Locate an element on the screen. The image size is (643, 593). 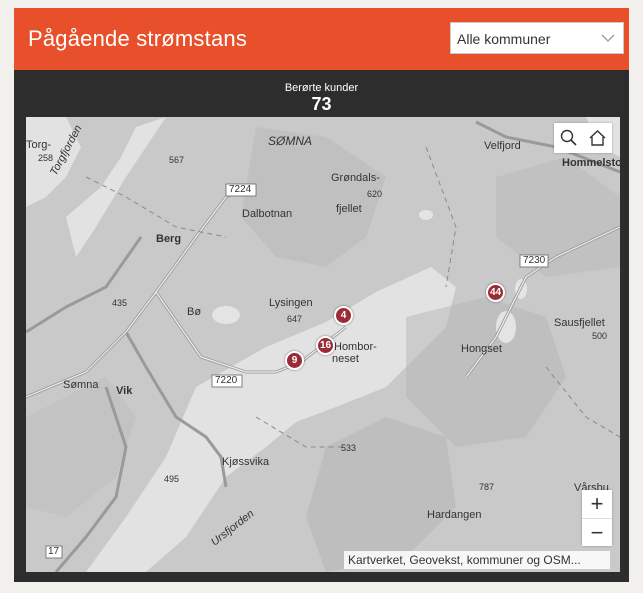
road-label-7230: 7230 is located at coordinates (534, 260).